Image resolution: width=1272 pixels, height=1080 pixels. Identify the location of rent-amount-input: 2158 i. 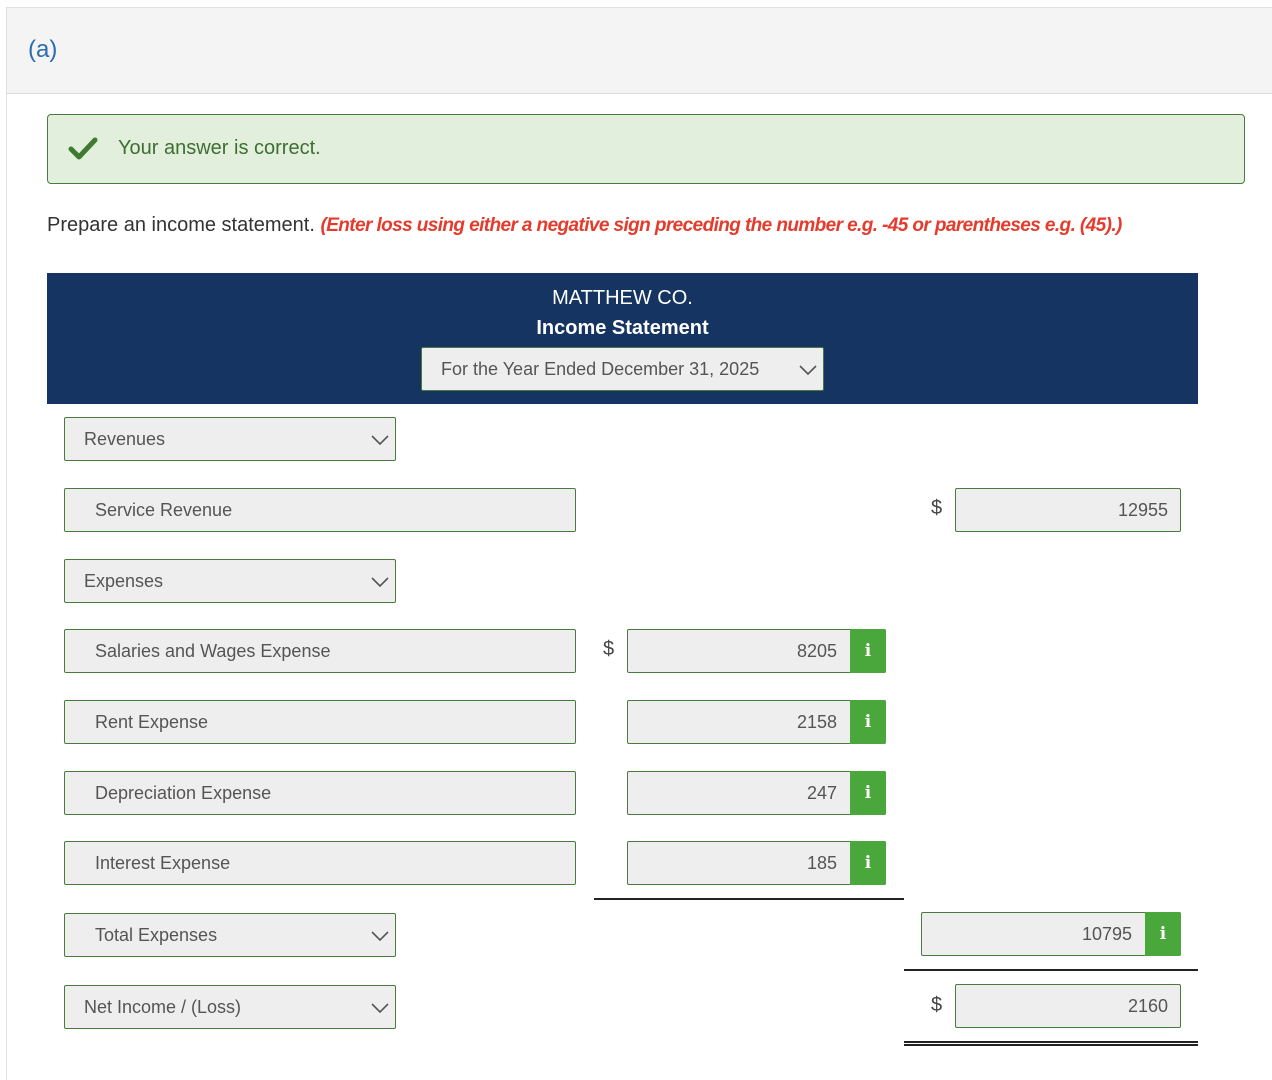
(756, 722).